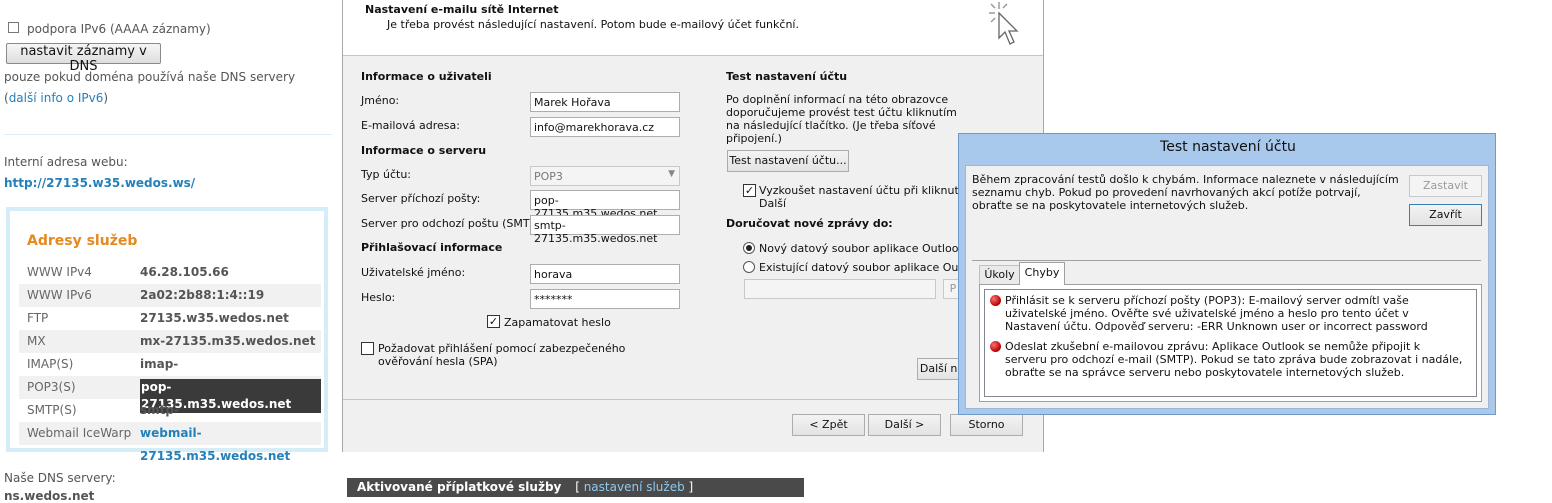  What do you see at coordinates (1445, 186) in the screenshot?
I see `stop-button: Zastavit` at bounding box center [1445, 186].